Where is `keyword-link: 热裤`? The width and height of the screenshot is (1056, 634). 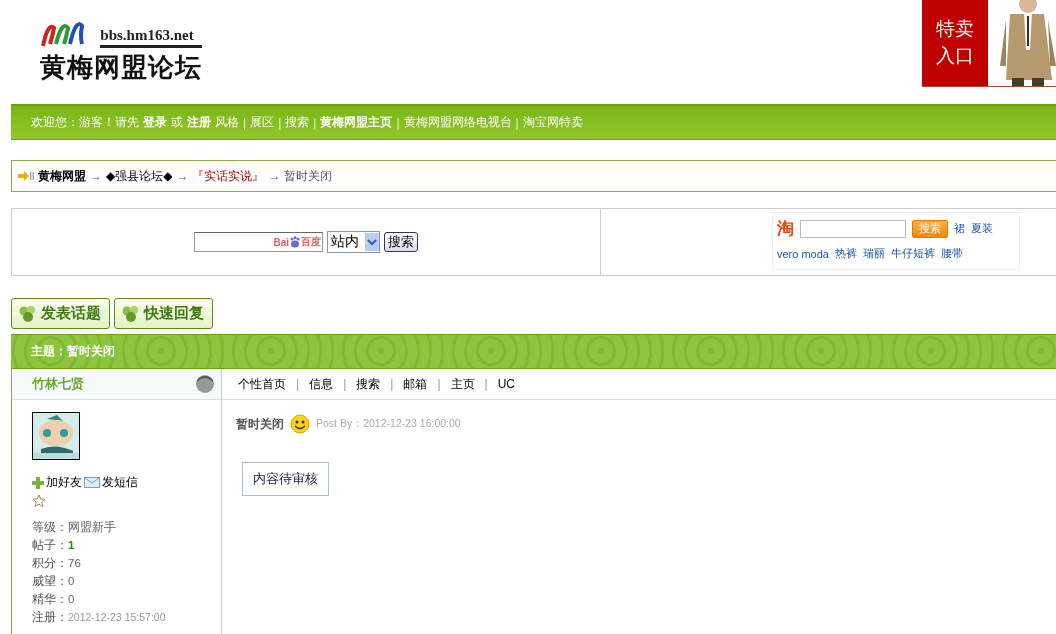
keyword-link: 热裤 is located at coordinates (846, 253).